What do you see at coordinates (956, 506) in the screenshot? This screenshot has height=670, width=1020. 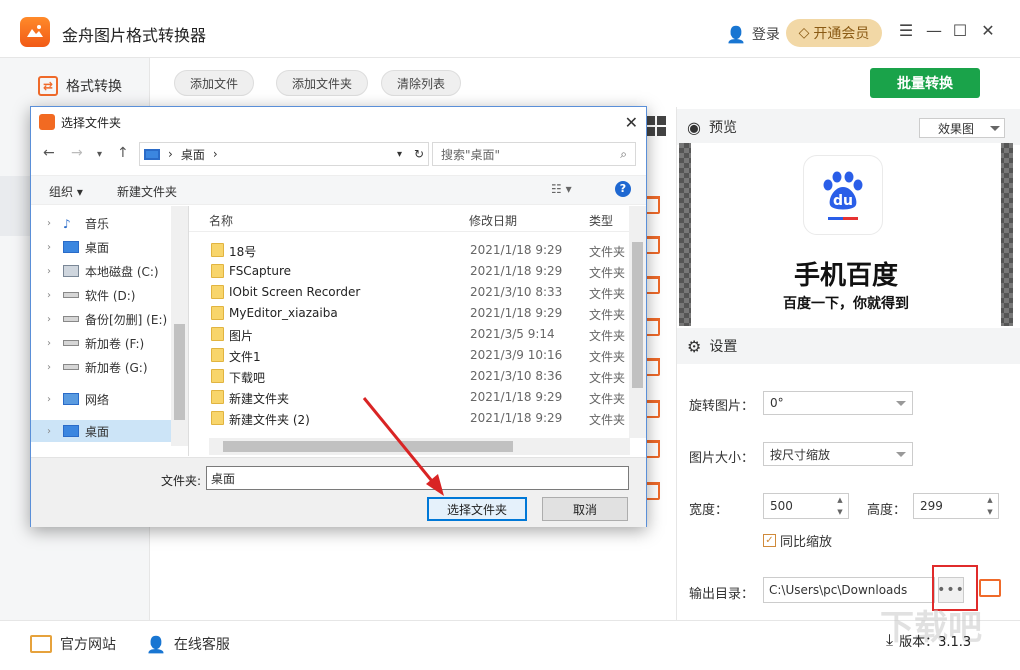 I see `height-stepper: 299 ▲ ▼` at bounding box center [956, 506].